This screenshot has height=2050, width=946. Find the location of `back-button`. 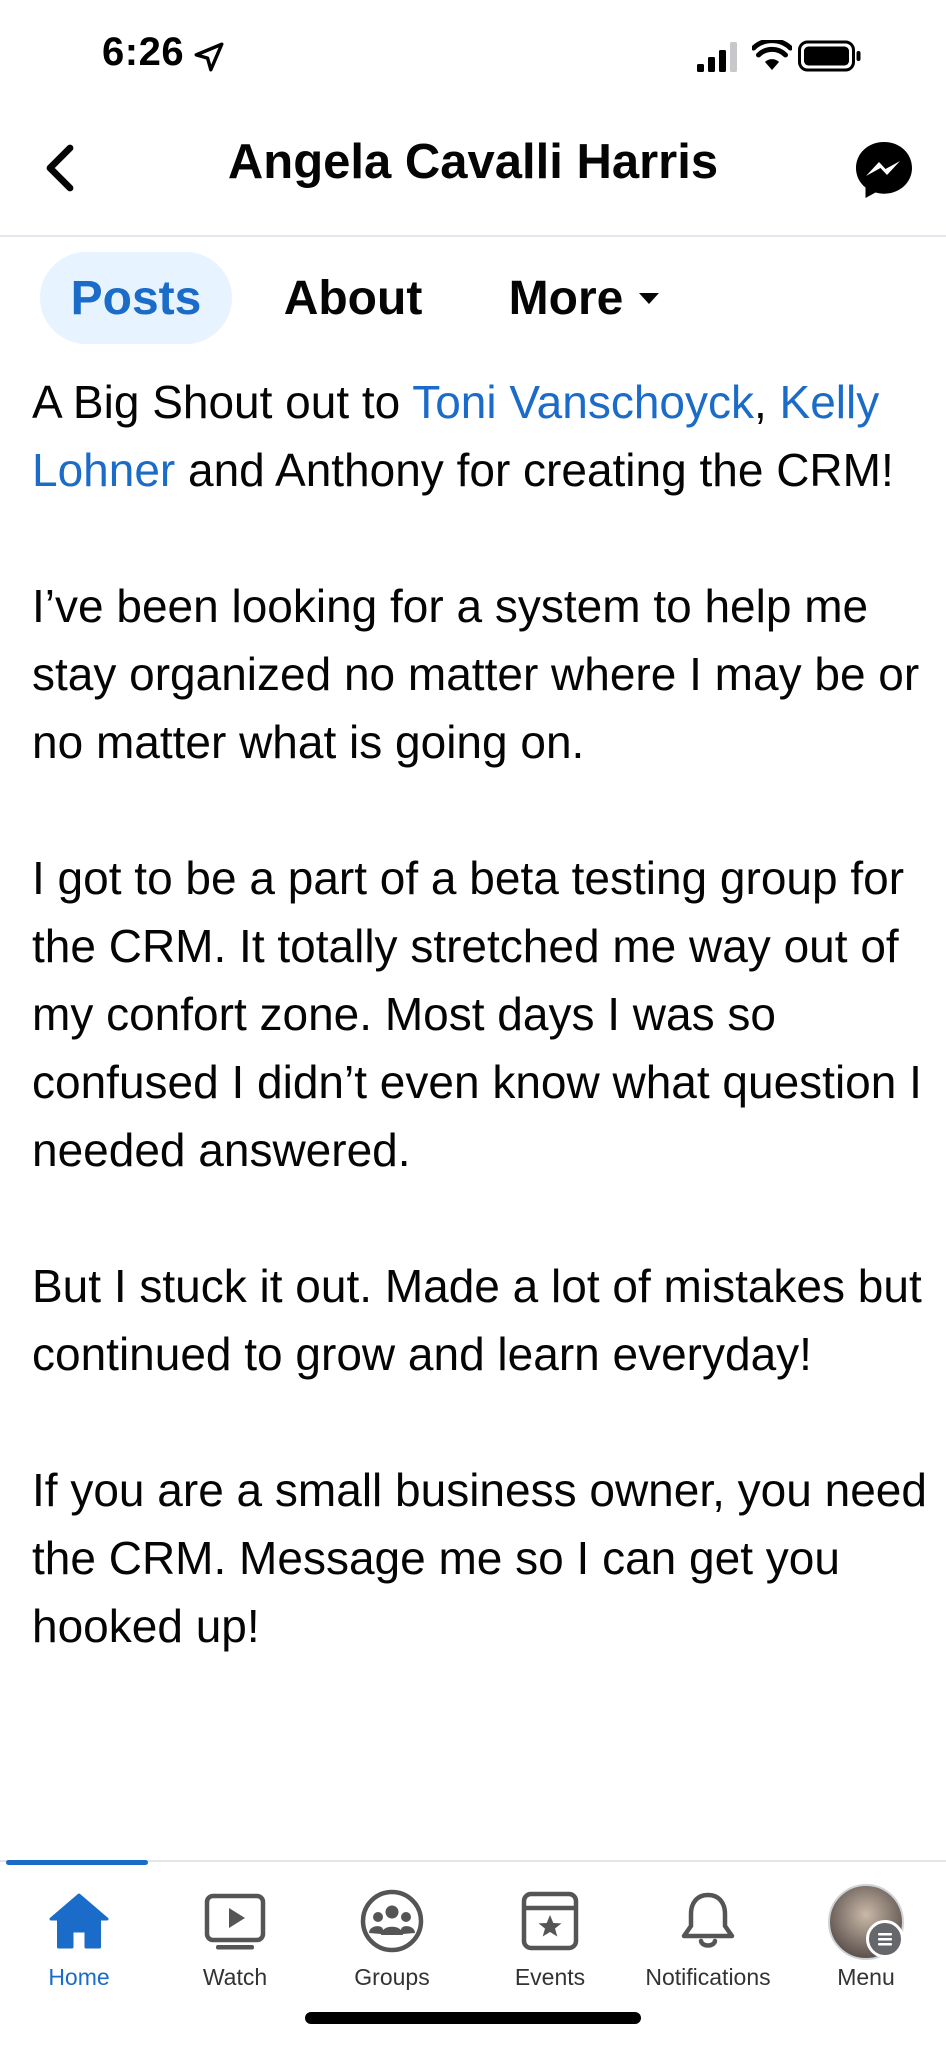

back-button is located at coordinates (60, 168).